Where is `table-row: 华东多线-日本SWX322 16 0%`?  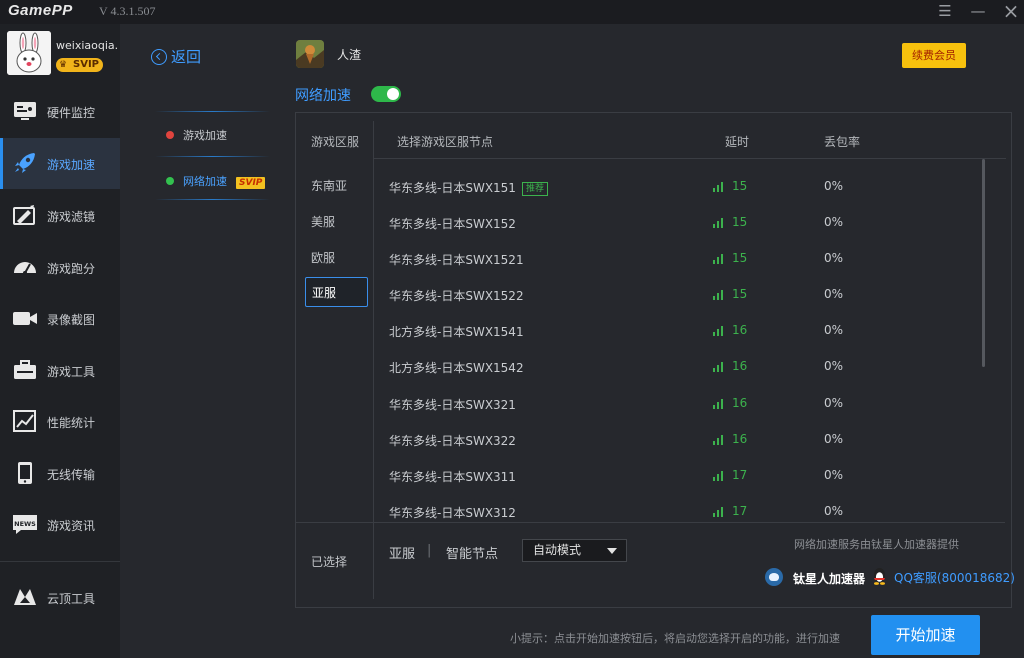 table-row: 华东多线-日本SWX322 16 0% is located at coordinates (674, 439).